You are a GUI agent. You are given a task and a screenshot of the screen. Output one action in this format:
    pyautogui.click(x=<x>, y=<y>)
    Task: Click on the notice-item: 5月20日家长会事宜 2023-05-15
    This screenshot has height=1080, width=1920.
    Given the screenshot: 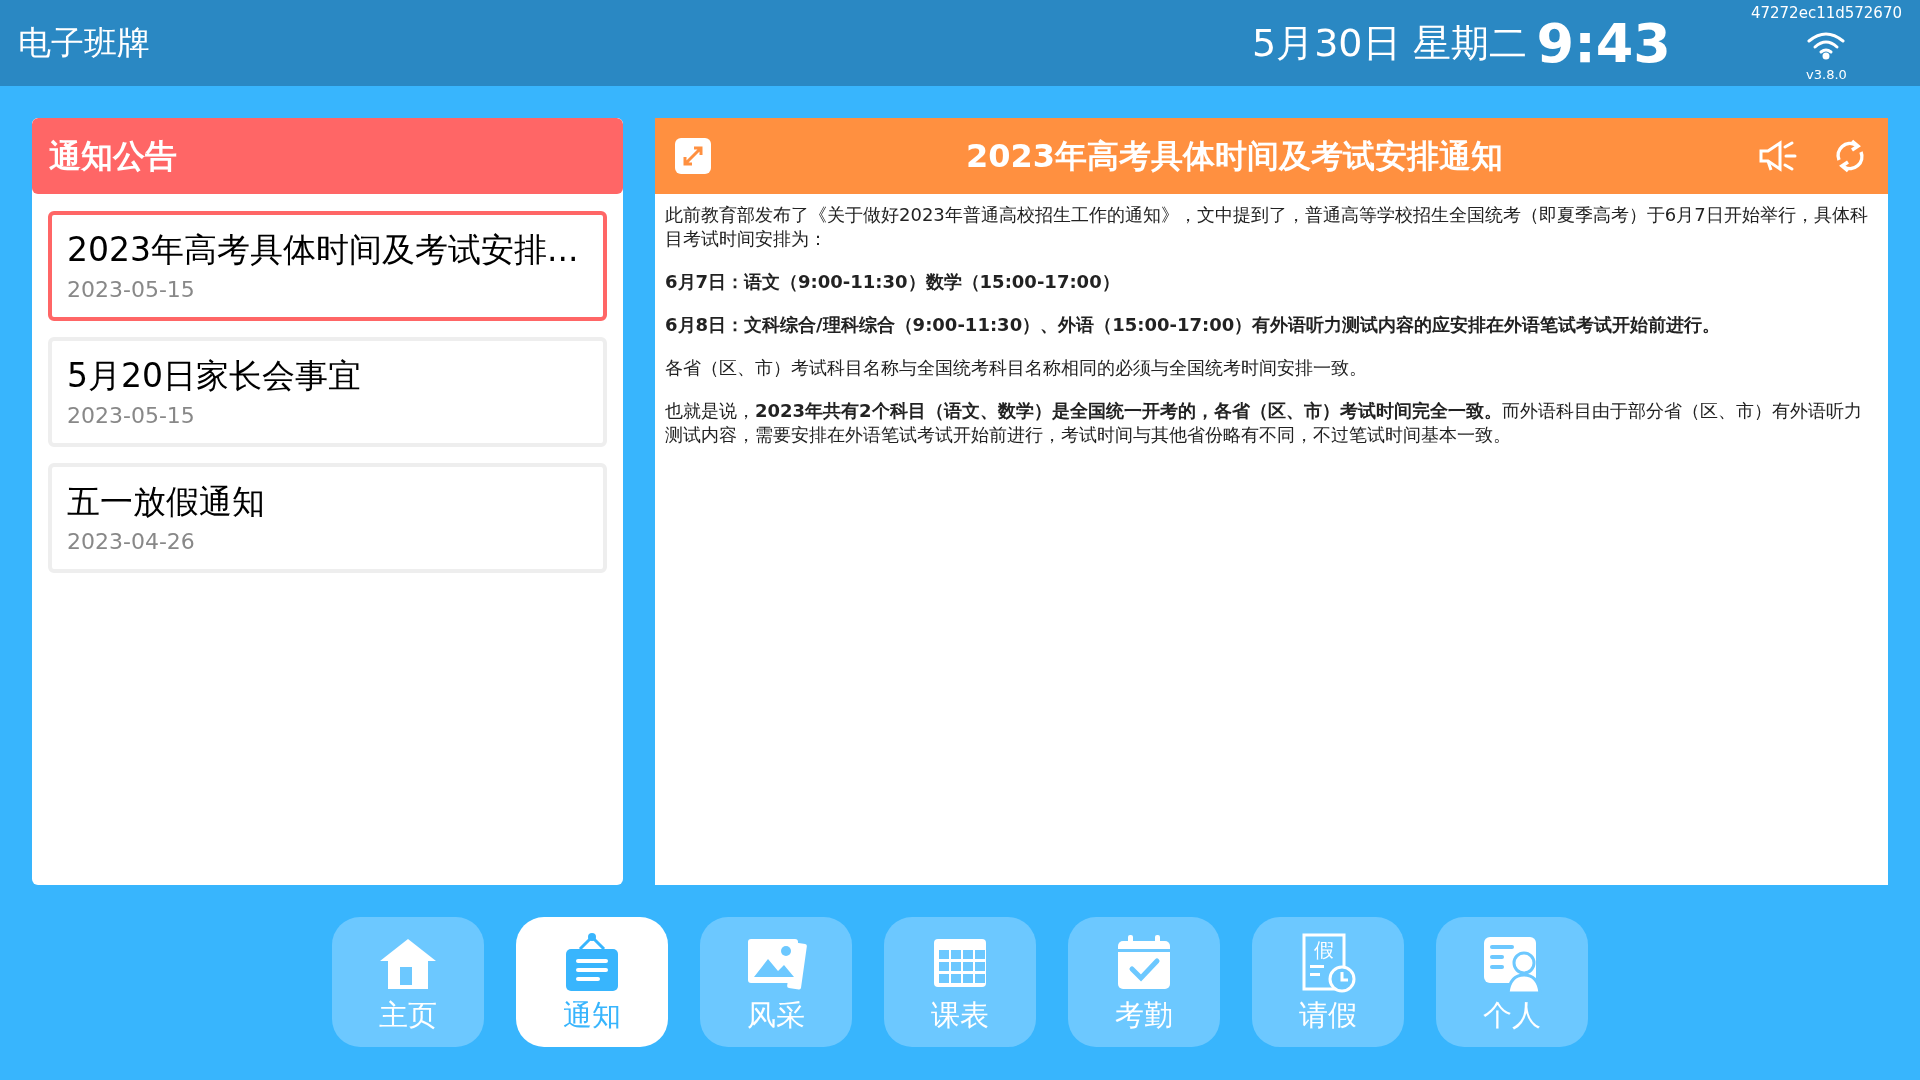 What is the action you would take?
    pyautogui.click(x=327, y=392)
    